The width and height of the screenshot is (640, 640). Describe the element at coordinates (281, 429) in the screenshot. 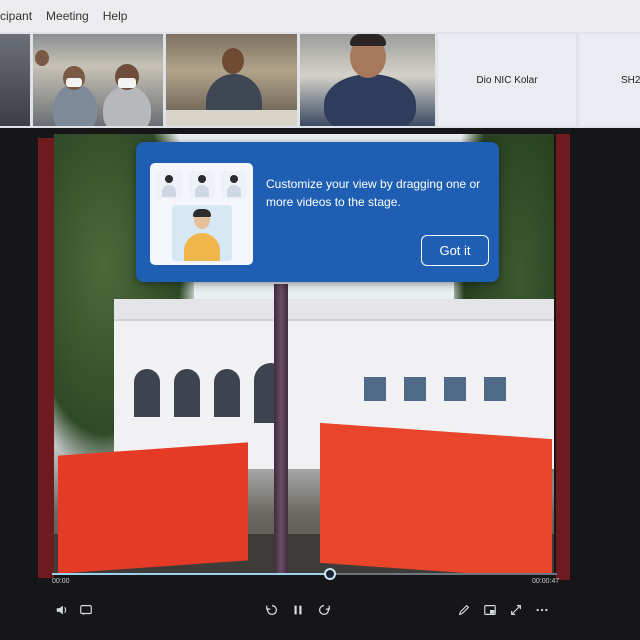

I see `pole` at that location.